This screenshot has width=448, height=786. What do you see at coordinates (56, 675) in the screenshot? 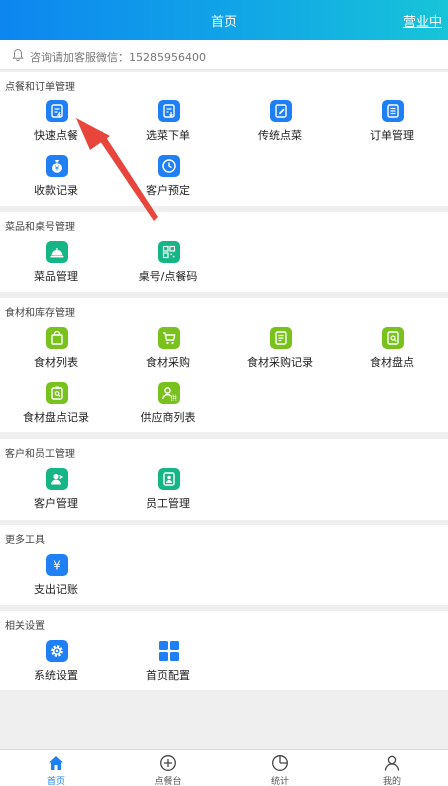
I see `menu-item-label: 系统设置` at bounding box center [56, 675].